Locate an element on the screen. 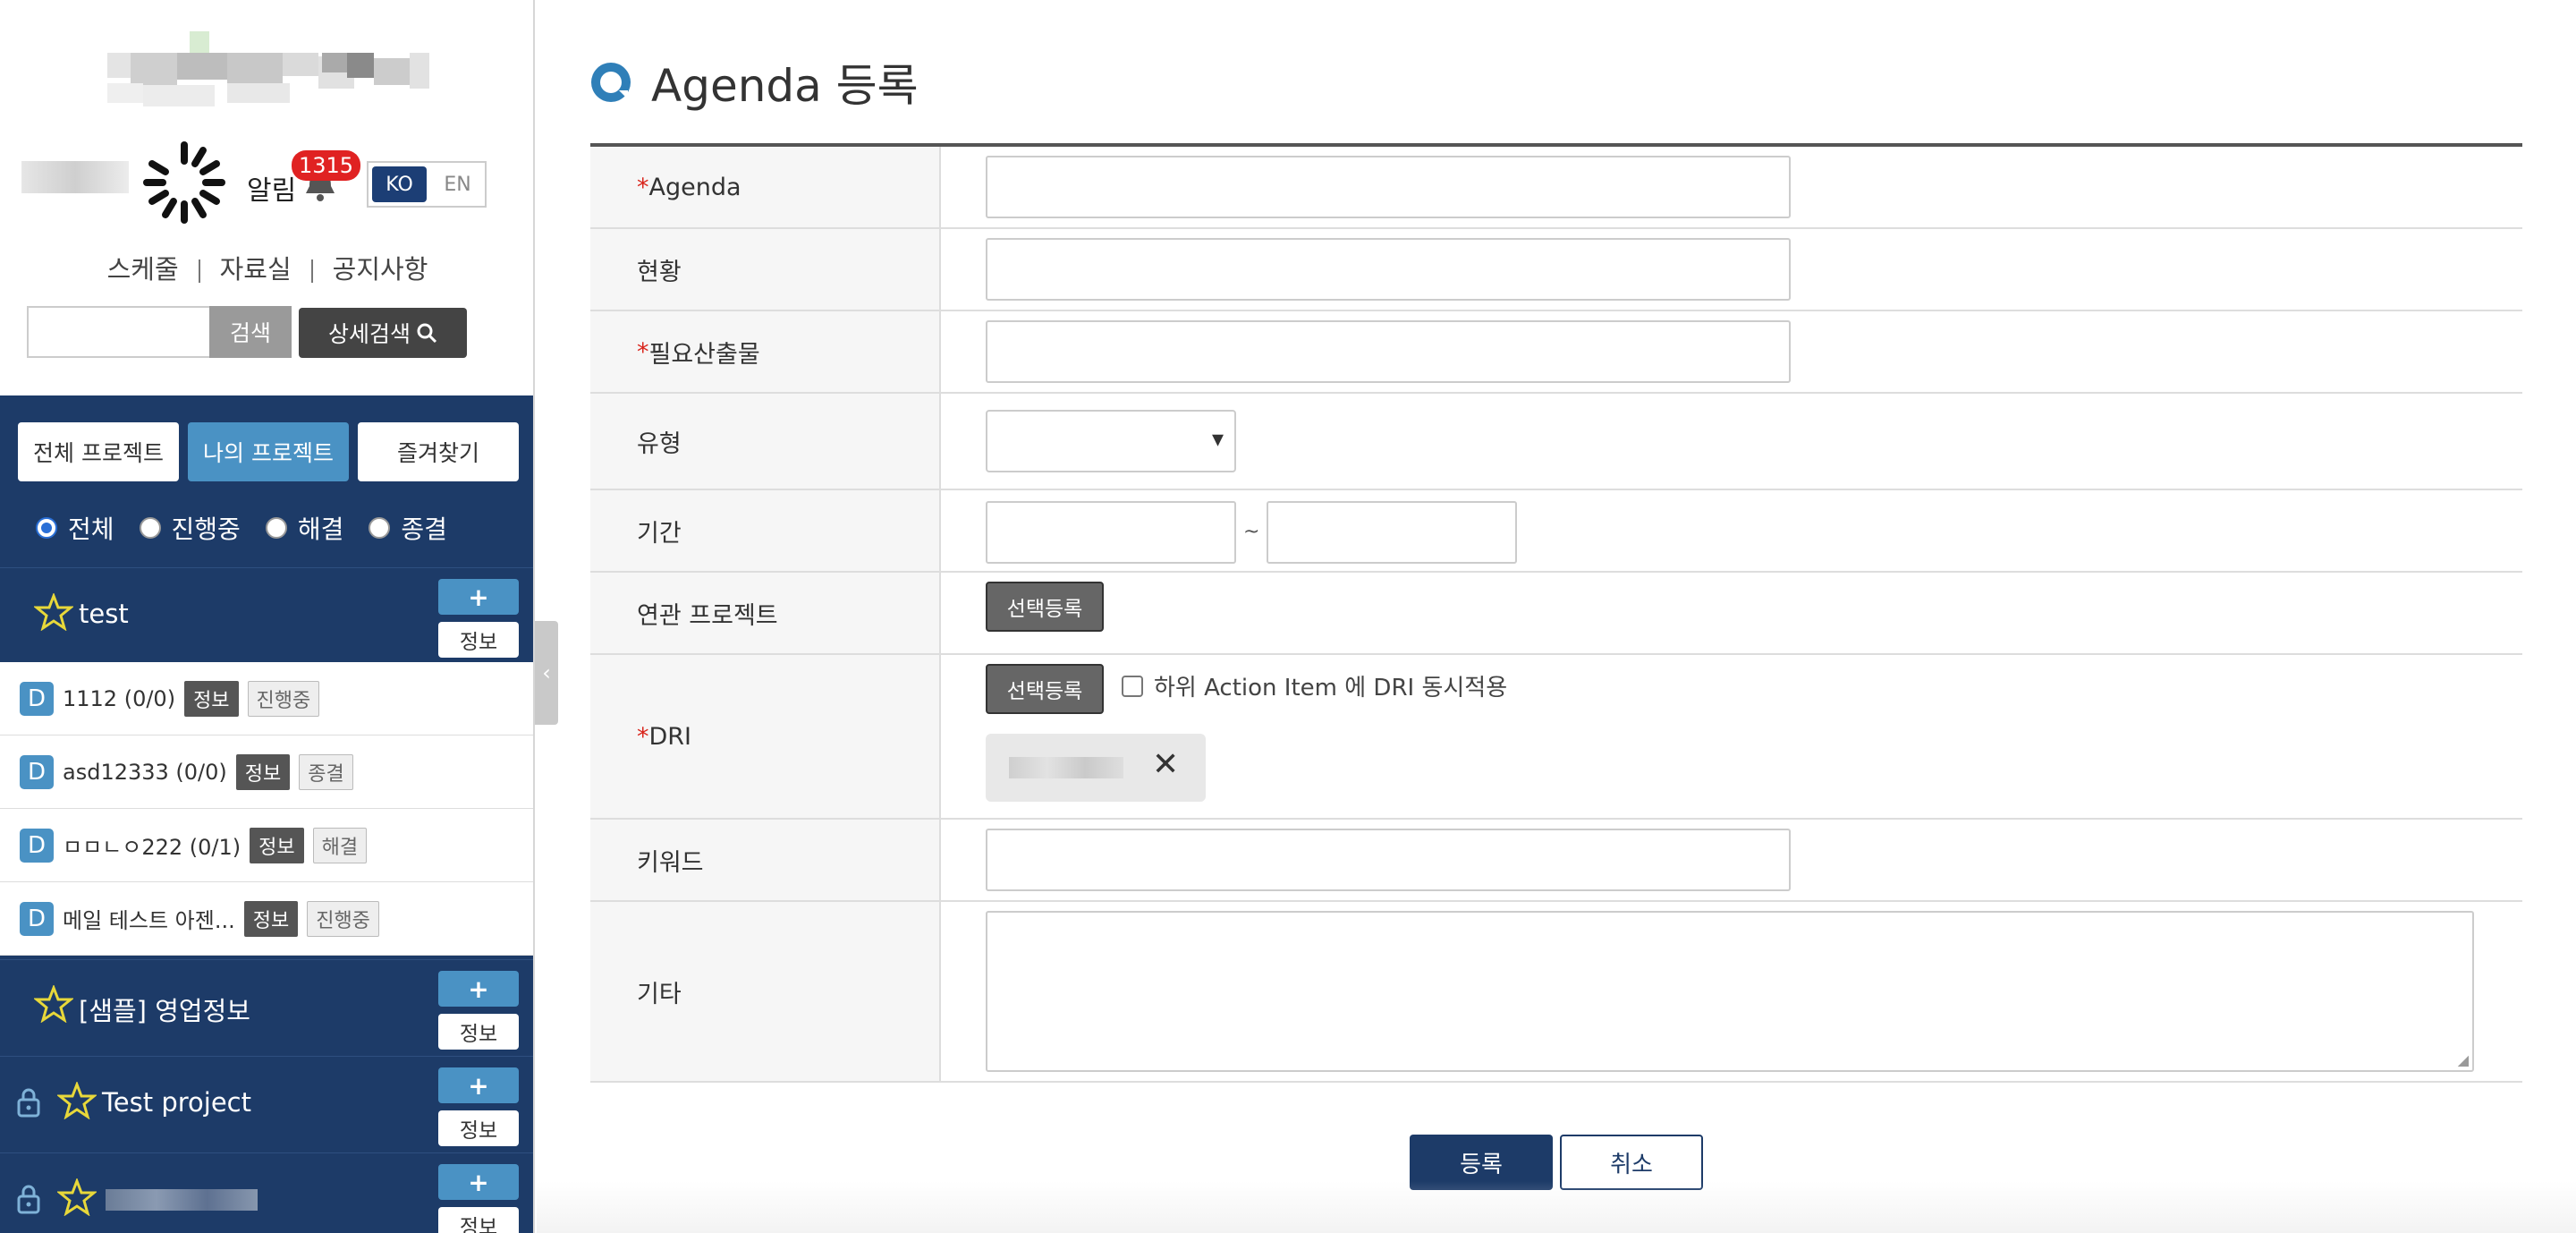 This screenshot has height=1233, width=2576. row-dri: * DRI 선택등록 하위 Action Item 에 DRI 동시적용 ✕ is located at coordinates (1556, 737).